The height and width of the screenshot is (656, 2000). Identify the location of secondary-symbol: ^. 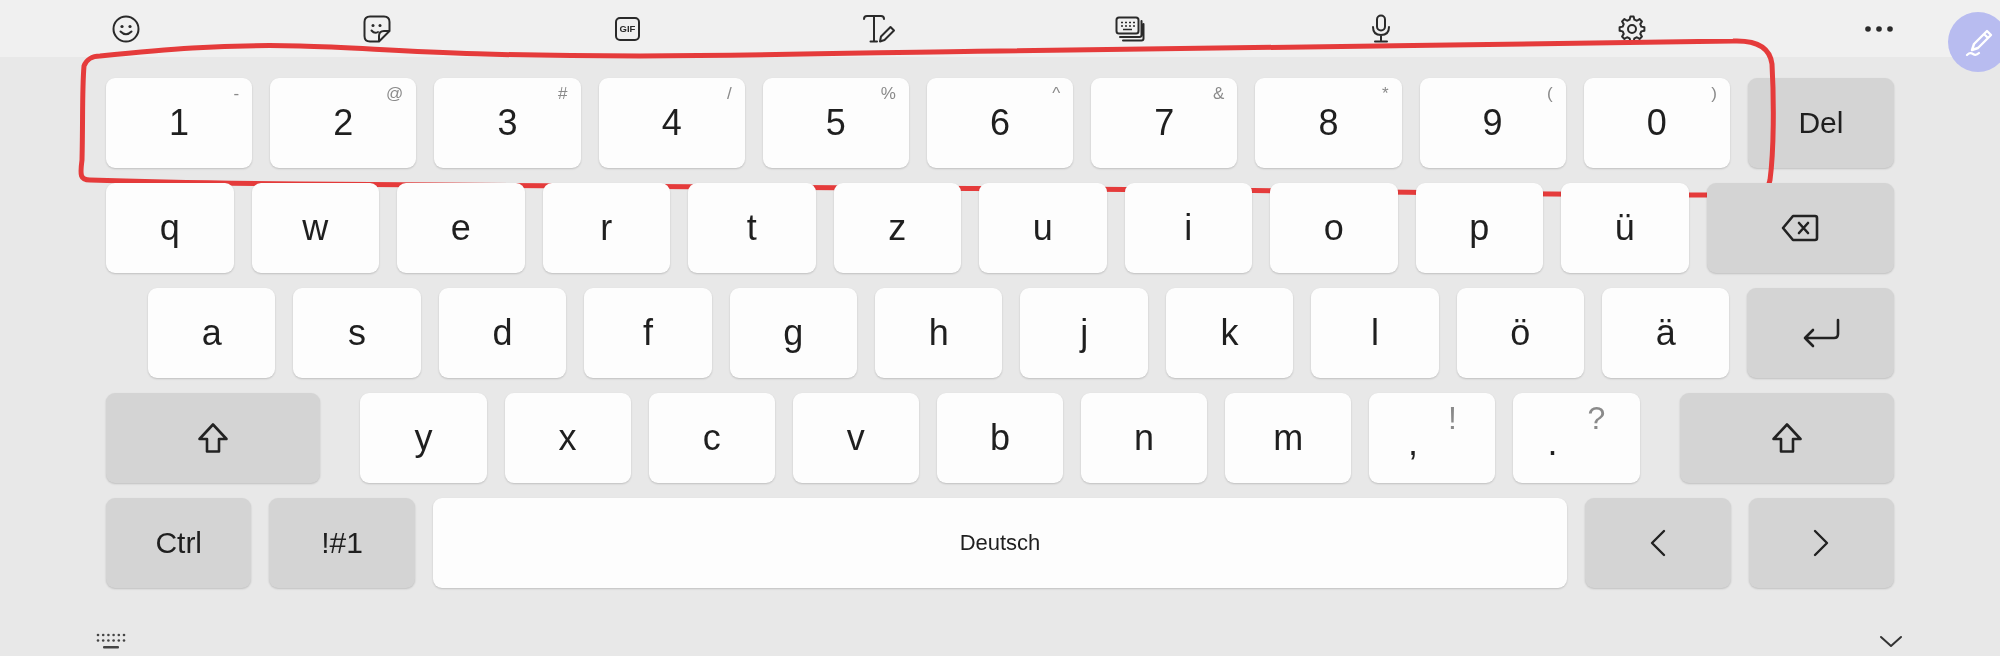
(1056, 93).